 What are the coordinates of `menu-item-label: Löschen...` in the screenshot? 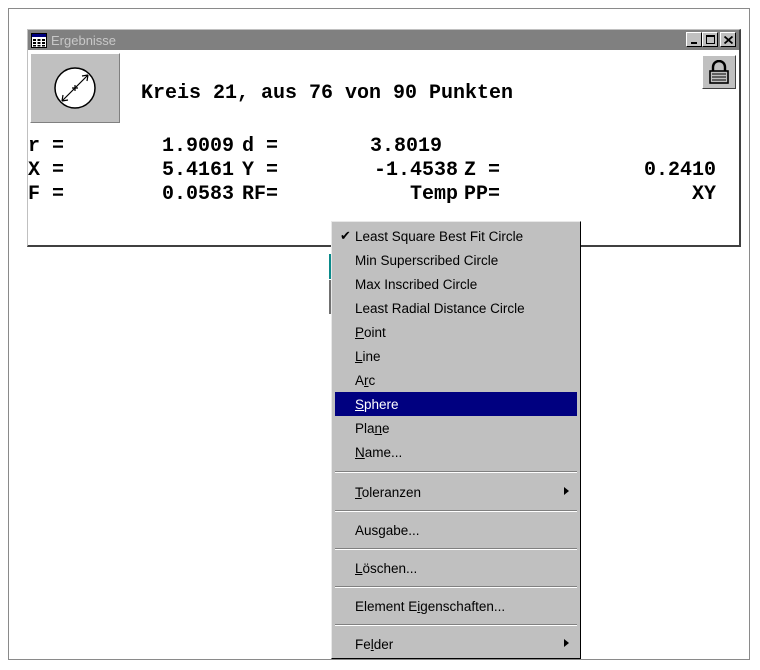 It's located at (386, 568).